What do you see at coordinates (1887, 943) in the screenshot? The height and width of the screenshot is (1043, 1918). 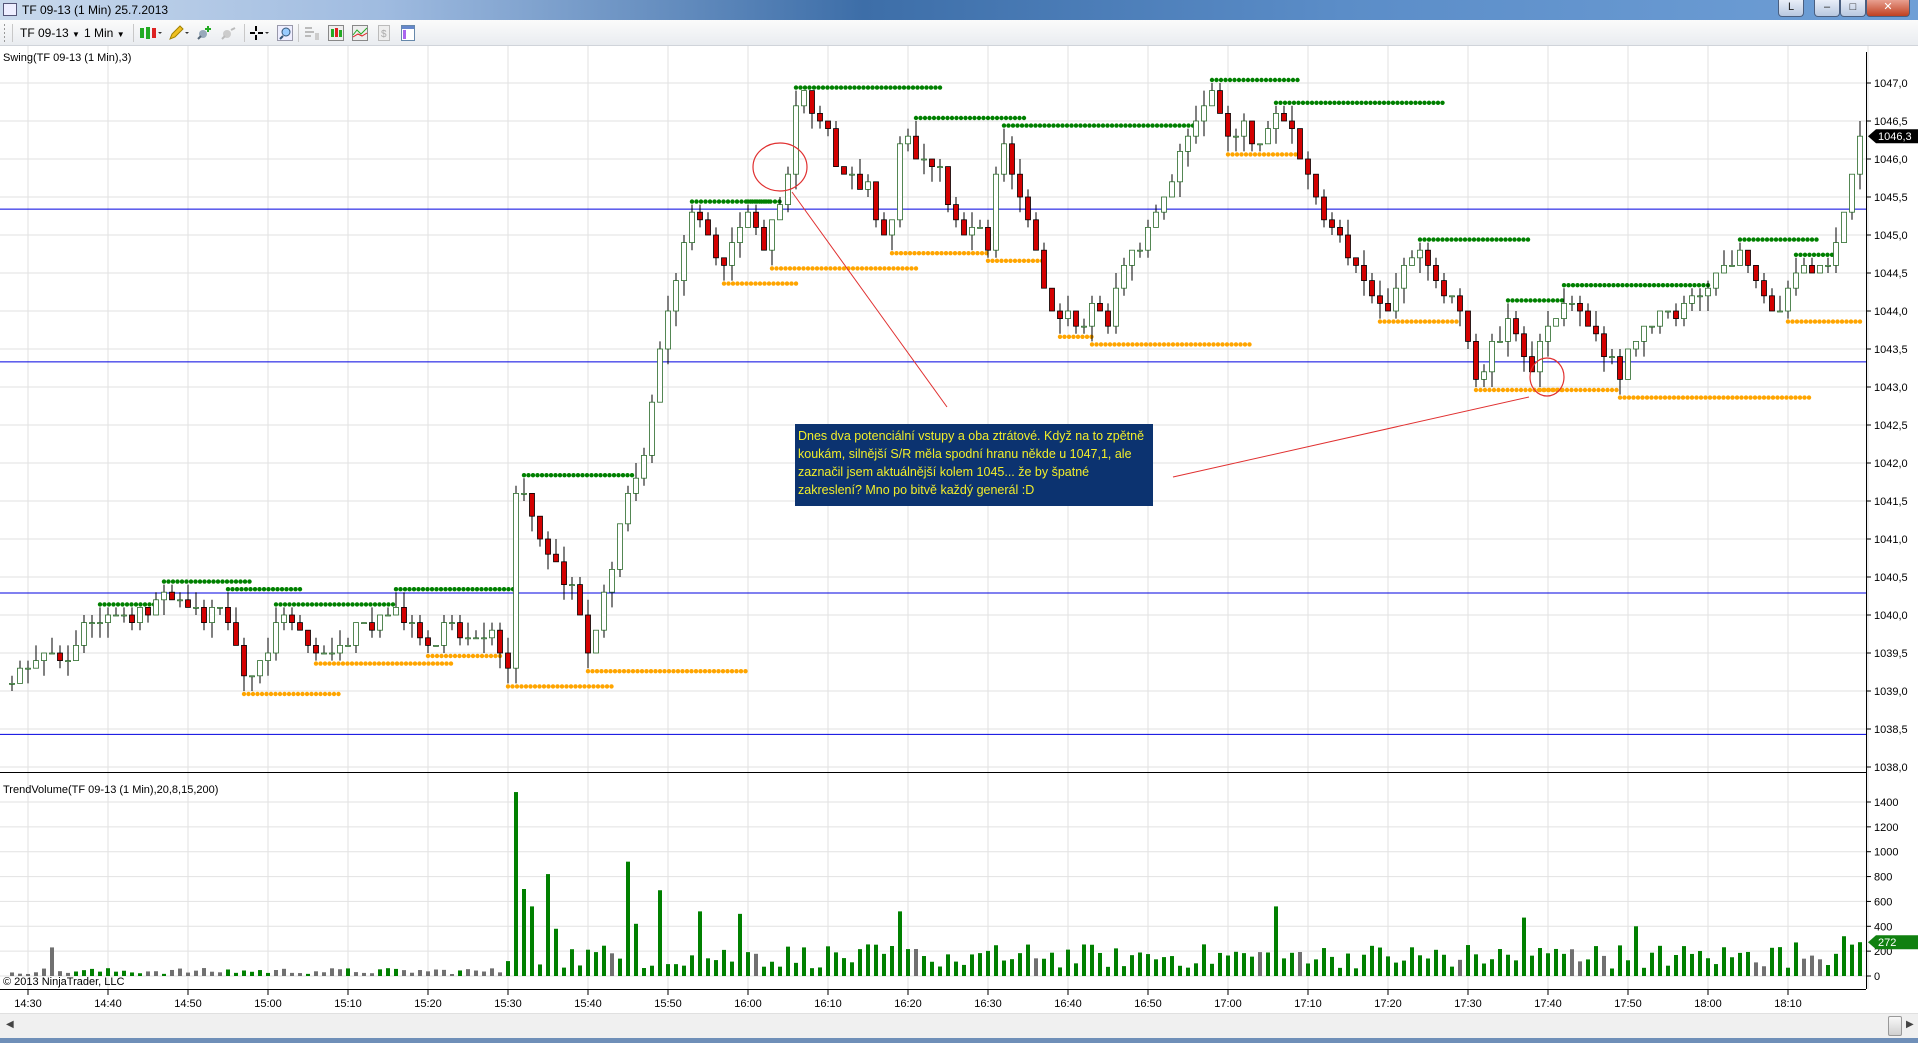 I see `last-volume-label: 272` at bounding box center [1887, 943].